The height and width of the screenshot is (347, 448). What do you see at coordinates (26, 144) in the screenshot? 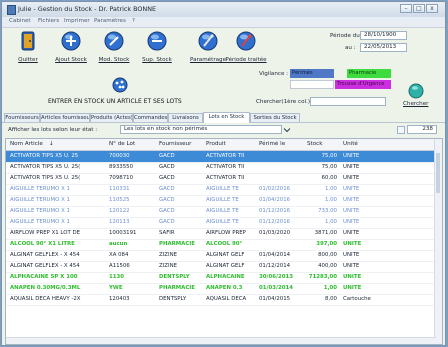
I see `col-nom-article: Nom Article` at bounding box center [26, 144].